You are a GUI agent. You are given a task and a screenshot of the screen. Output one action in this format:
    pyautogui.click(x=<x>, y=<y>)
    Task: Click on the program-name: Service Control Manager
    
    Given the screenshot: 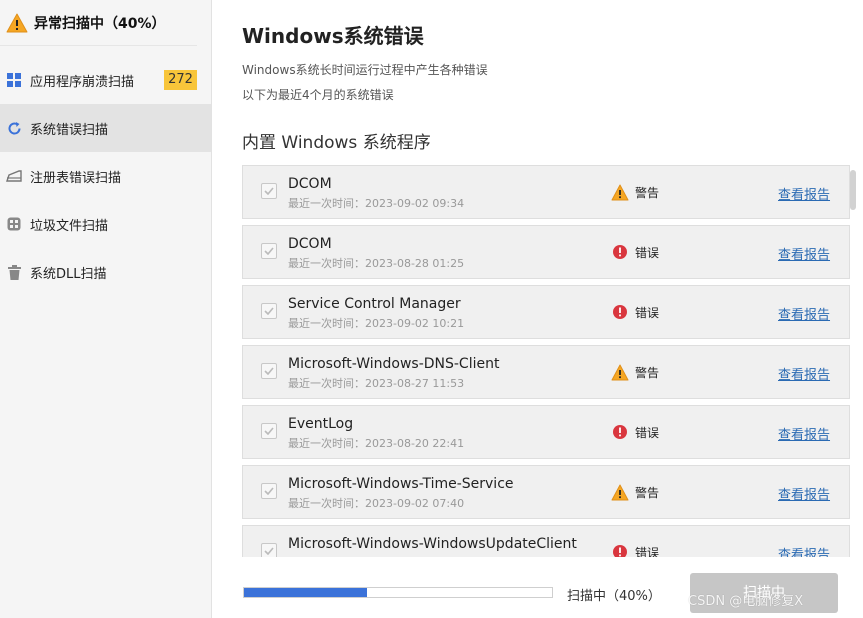 What is the action you would take?
    pyautogui.click(x=374, y=304)
    